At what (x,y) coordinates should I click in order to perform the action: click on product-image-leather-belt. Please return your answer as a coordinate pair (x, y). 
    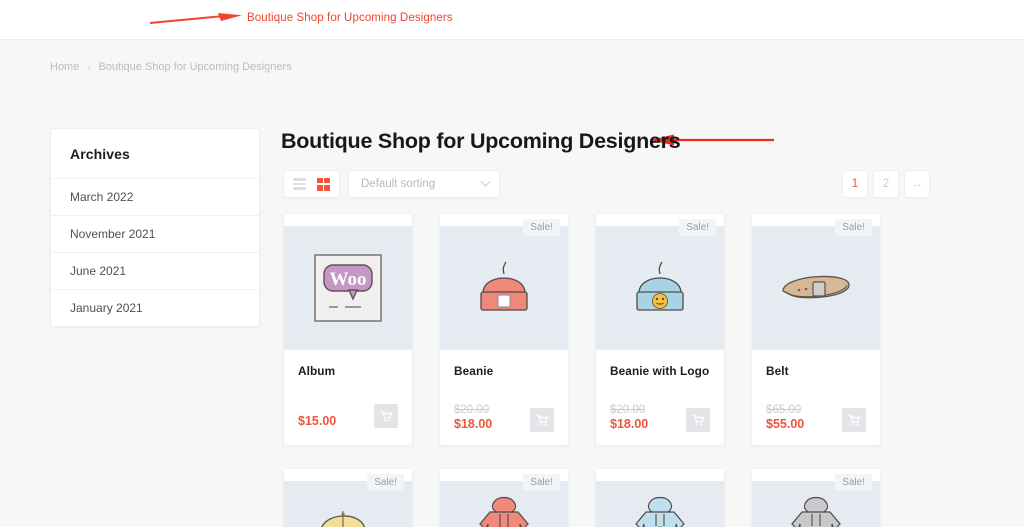
    Looking at the image, I should click on (816, 287).